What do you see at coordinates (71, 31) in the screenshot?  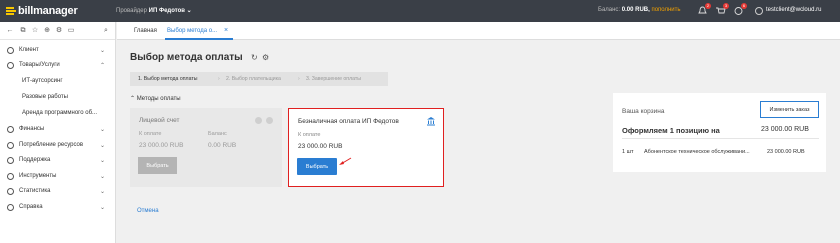 I see `grid-icon: ▭` at bounding box center [71, 31].